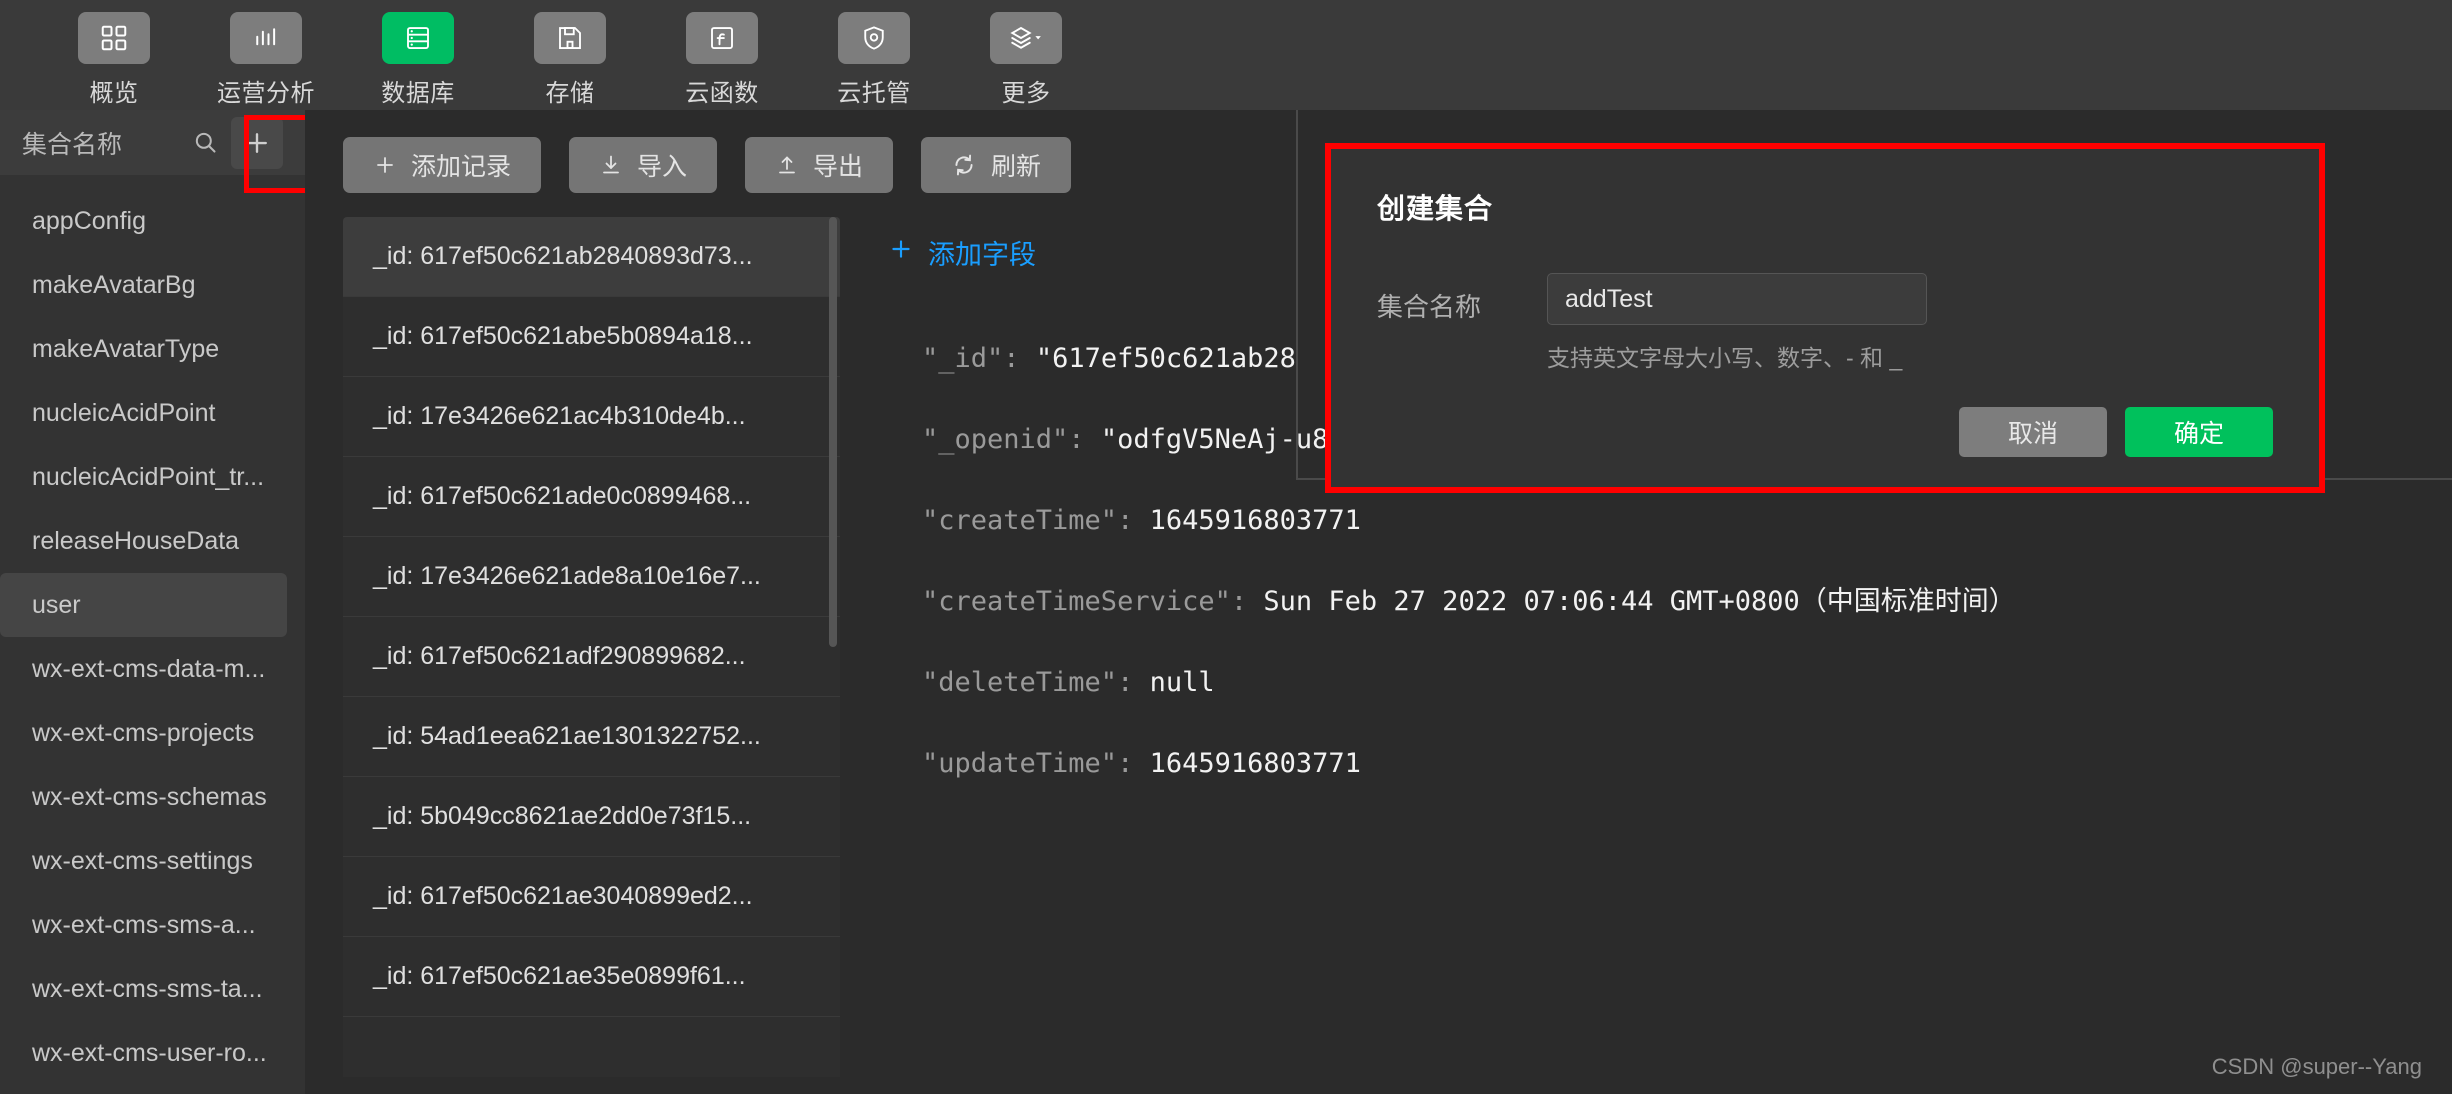  Describe the element at coordinates (1687, 520) in the screenshot. I see `json-field-row: "createTime": 1645916803771` at that location.